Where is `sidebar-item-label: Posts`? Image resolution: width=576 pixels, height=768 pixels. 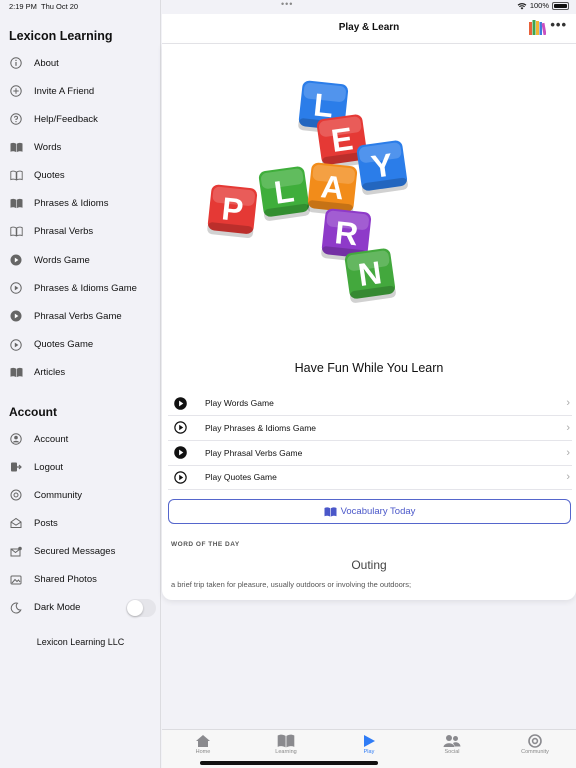
sidebar-item-label: Posts is located at coordinates (46, 523).